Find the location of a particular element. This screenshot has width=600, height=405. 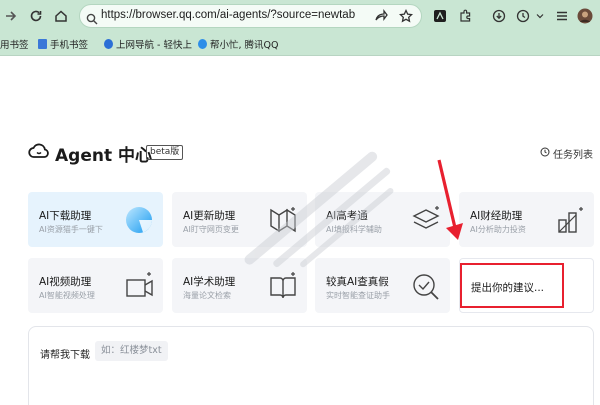

card-ai-gaokao: AI高考通 AI填报科学辅助 is located at coordinates (382, 219).